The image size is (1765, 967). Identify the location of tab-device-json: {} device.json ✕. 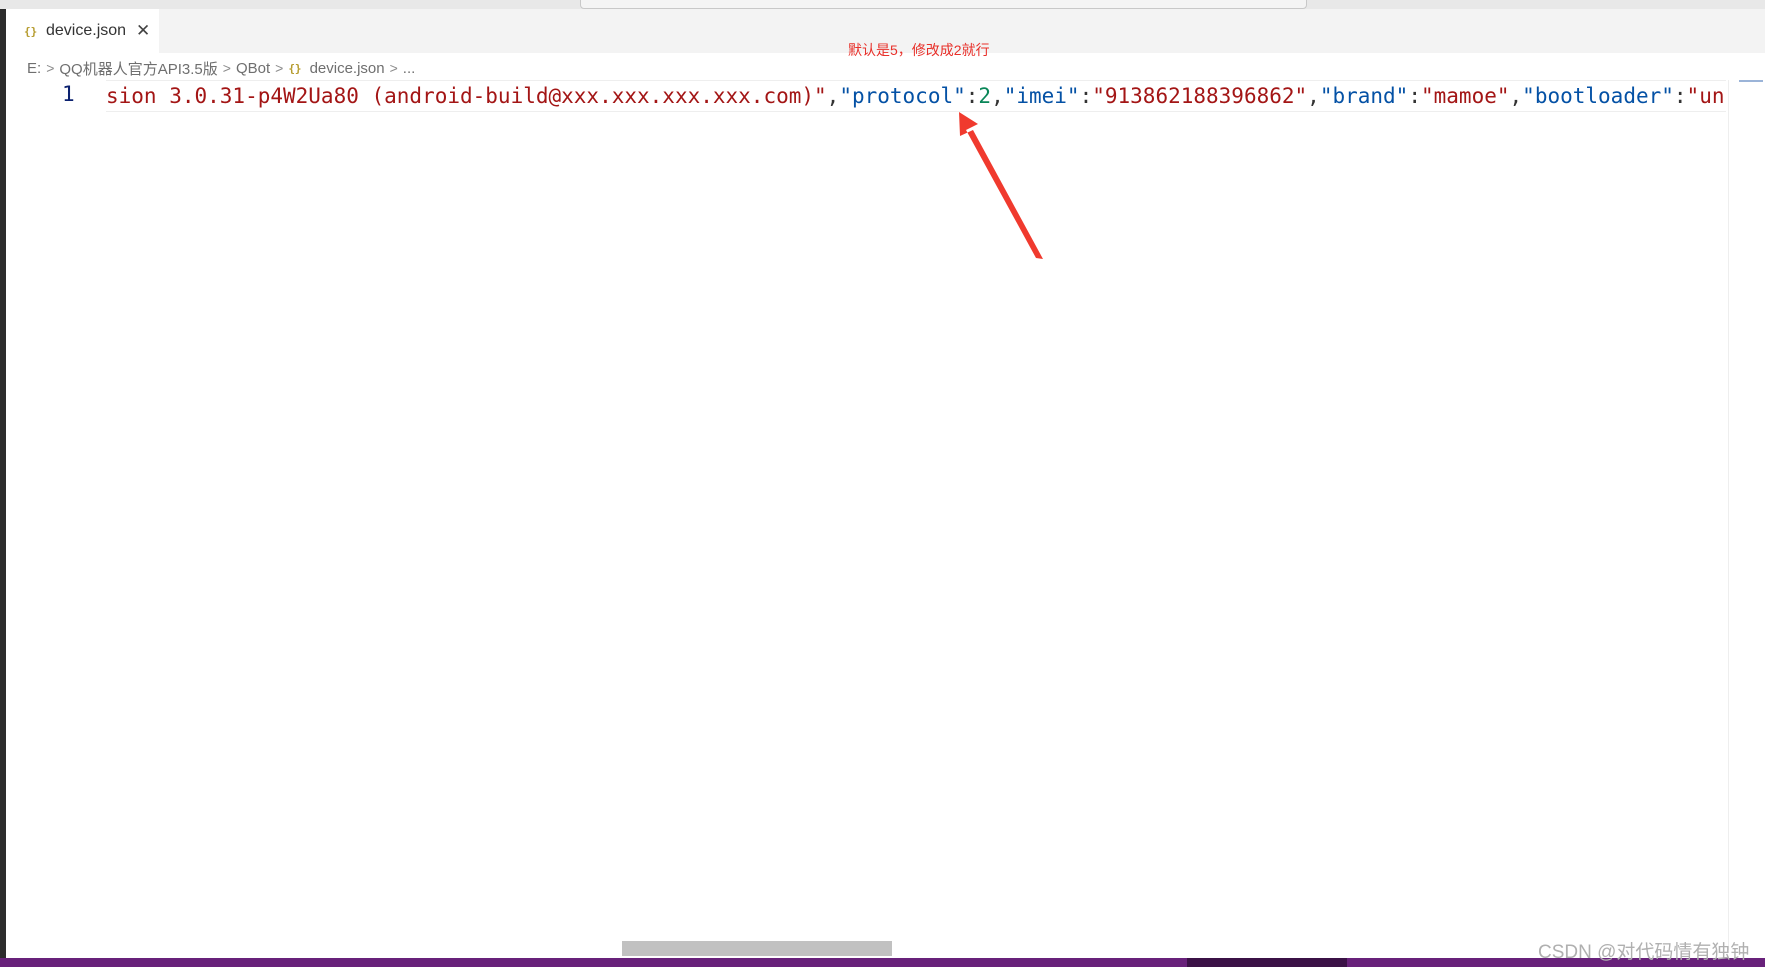
(82, 31).